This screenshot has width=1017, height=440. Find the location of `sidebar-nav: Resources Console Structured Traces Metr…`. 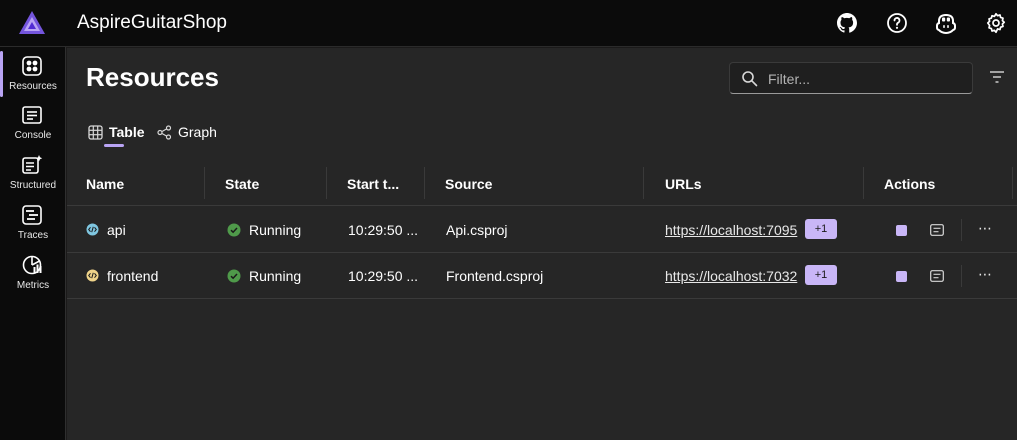

sidebar-nav: Resources Console Structured Traces Metr… is located at coordinates (33, 243).